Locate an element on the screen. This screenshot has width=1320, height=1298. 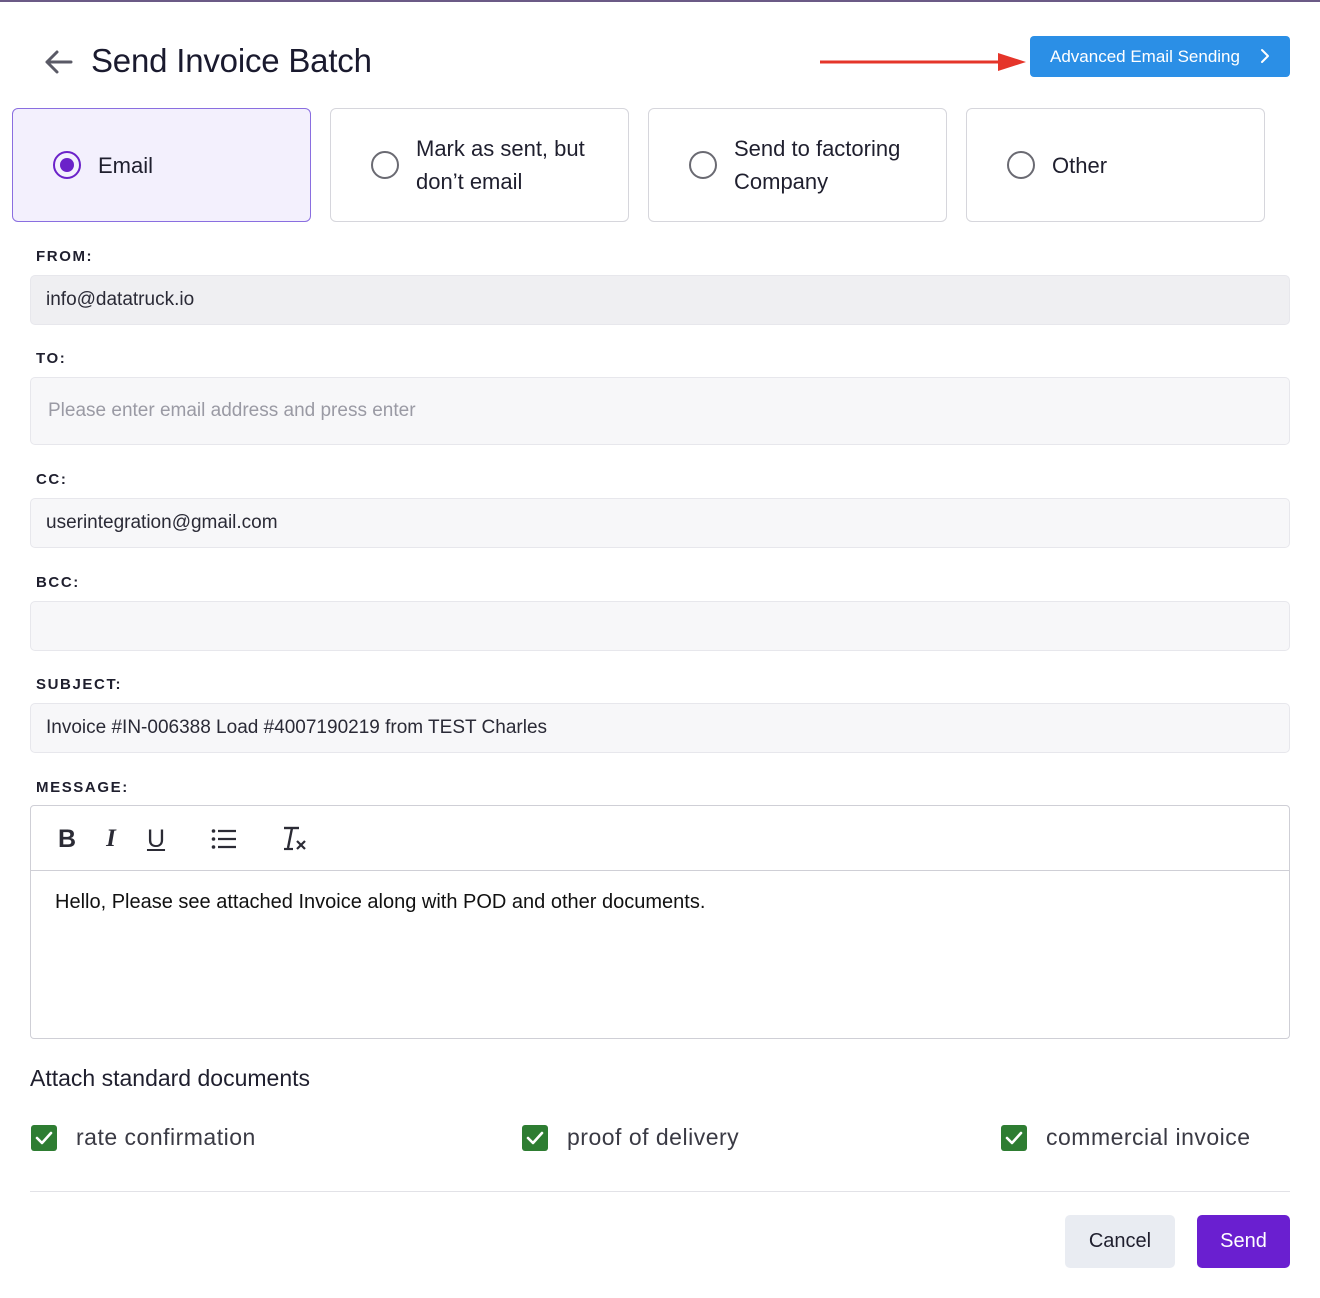
bold-icon: B is located at coordinates (67, 838).